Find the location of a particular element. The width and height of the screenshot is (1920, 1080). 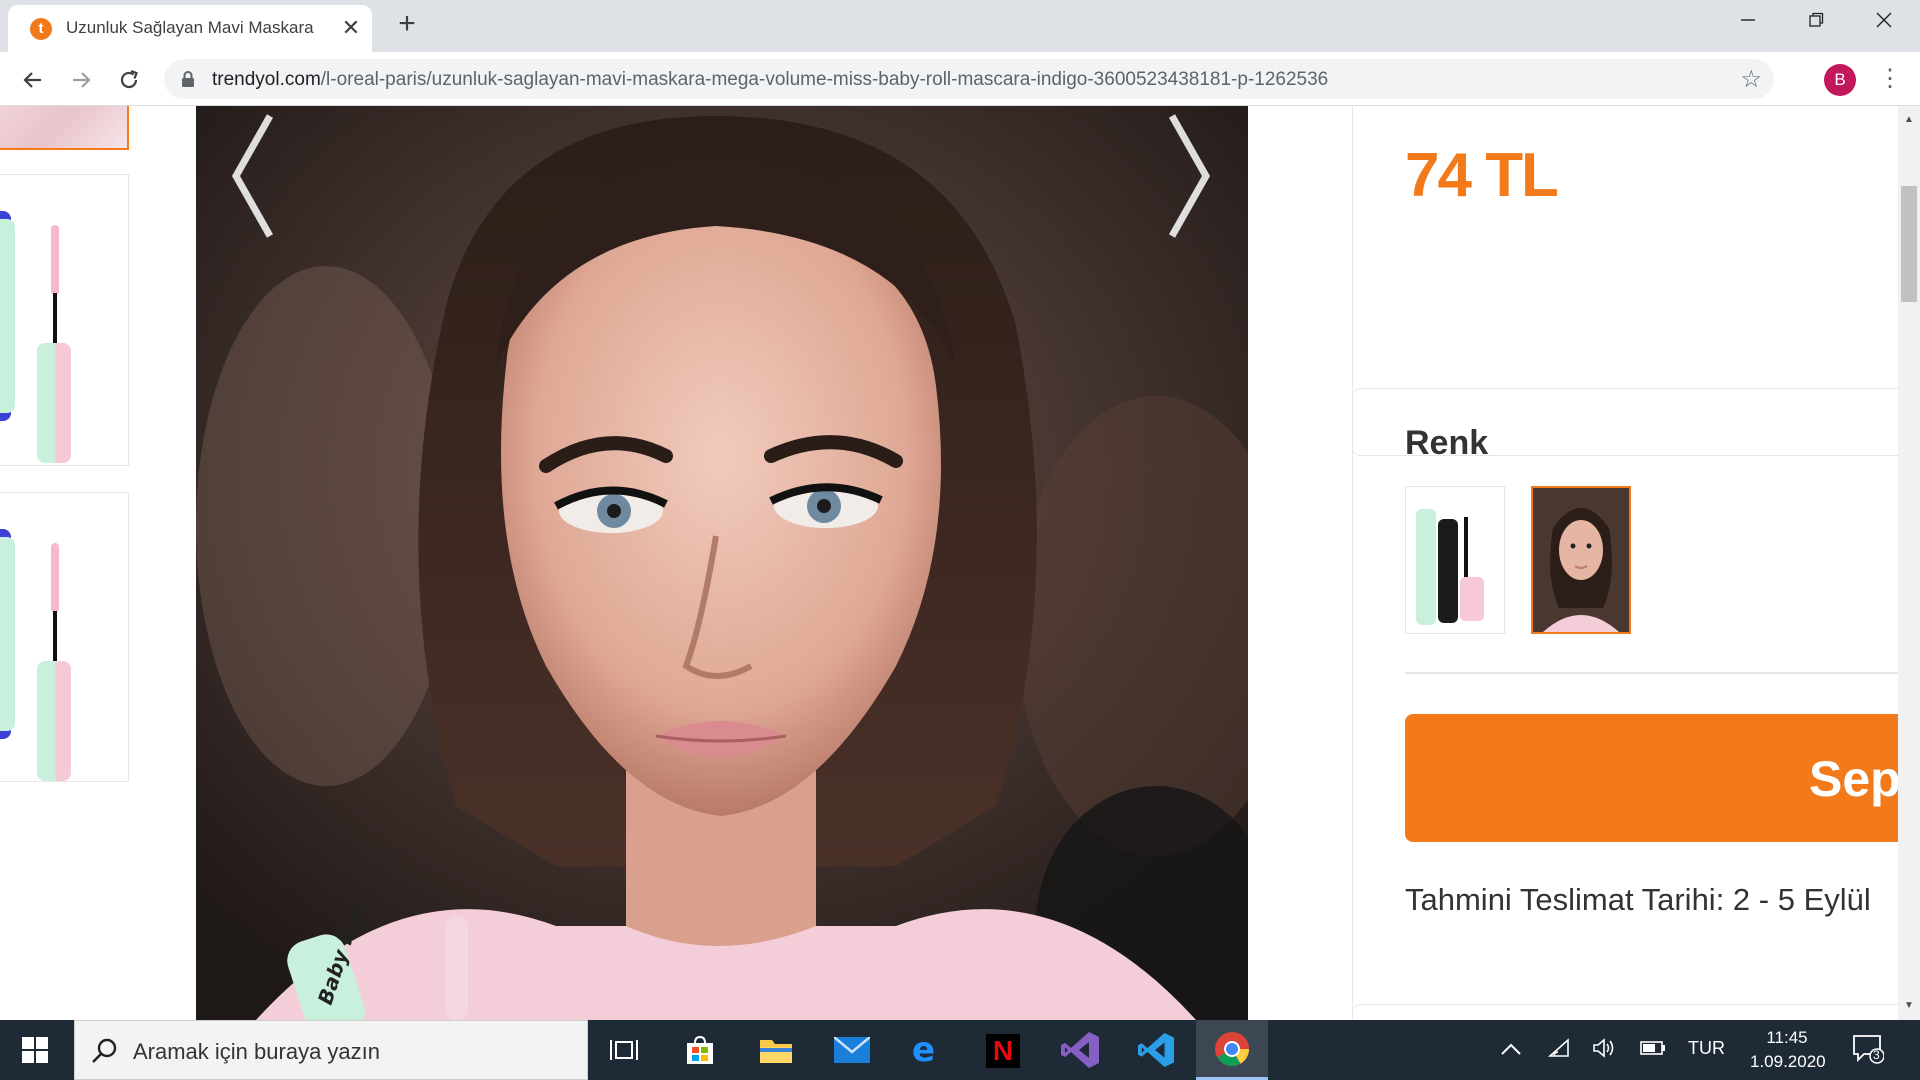

profile-avatar: B is located at coordinates (1840, 80).